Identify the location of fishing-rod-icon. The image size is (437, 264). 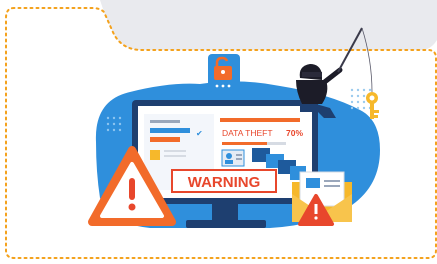
(355, 60).